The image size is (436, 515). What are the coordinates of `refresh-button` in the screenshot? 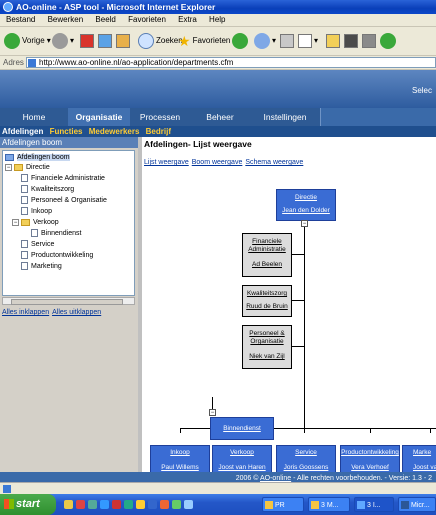 It's located at (105, 41).